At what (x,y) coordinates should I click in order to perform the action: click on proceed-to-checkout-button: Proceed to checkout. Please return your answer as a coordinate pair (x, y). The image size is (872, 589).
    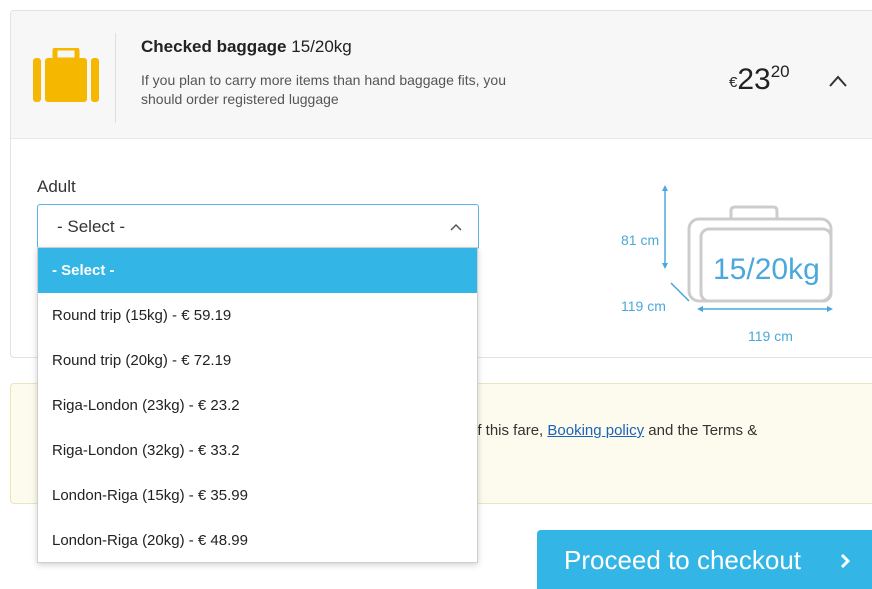
    Looking at the image, I should click on (704, 559).